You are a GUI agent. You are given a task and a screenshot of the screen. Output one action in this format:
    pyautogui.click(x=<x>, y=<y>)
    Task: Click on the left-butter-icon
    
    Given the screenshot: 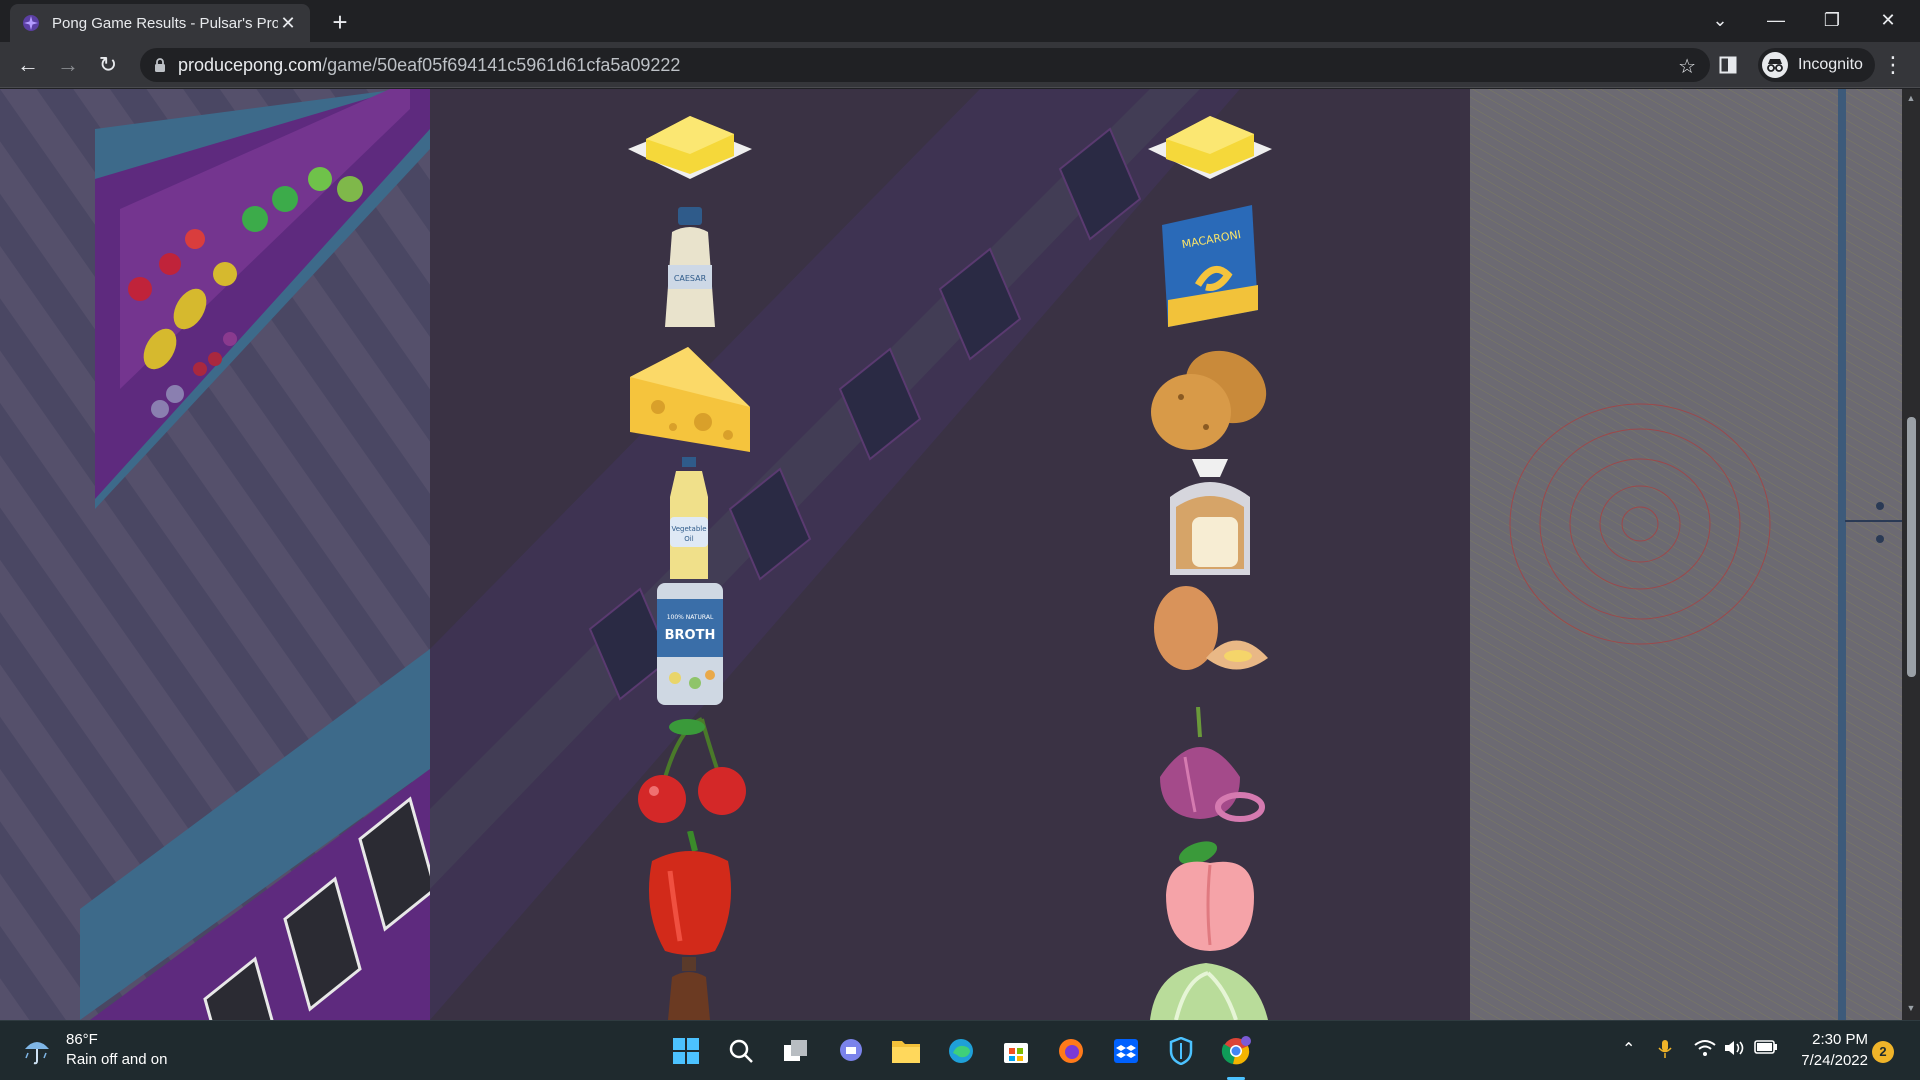 What is the action you would take?
    pyautogui.click(x=690, y=146)
    